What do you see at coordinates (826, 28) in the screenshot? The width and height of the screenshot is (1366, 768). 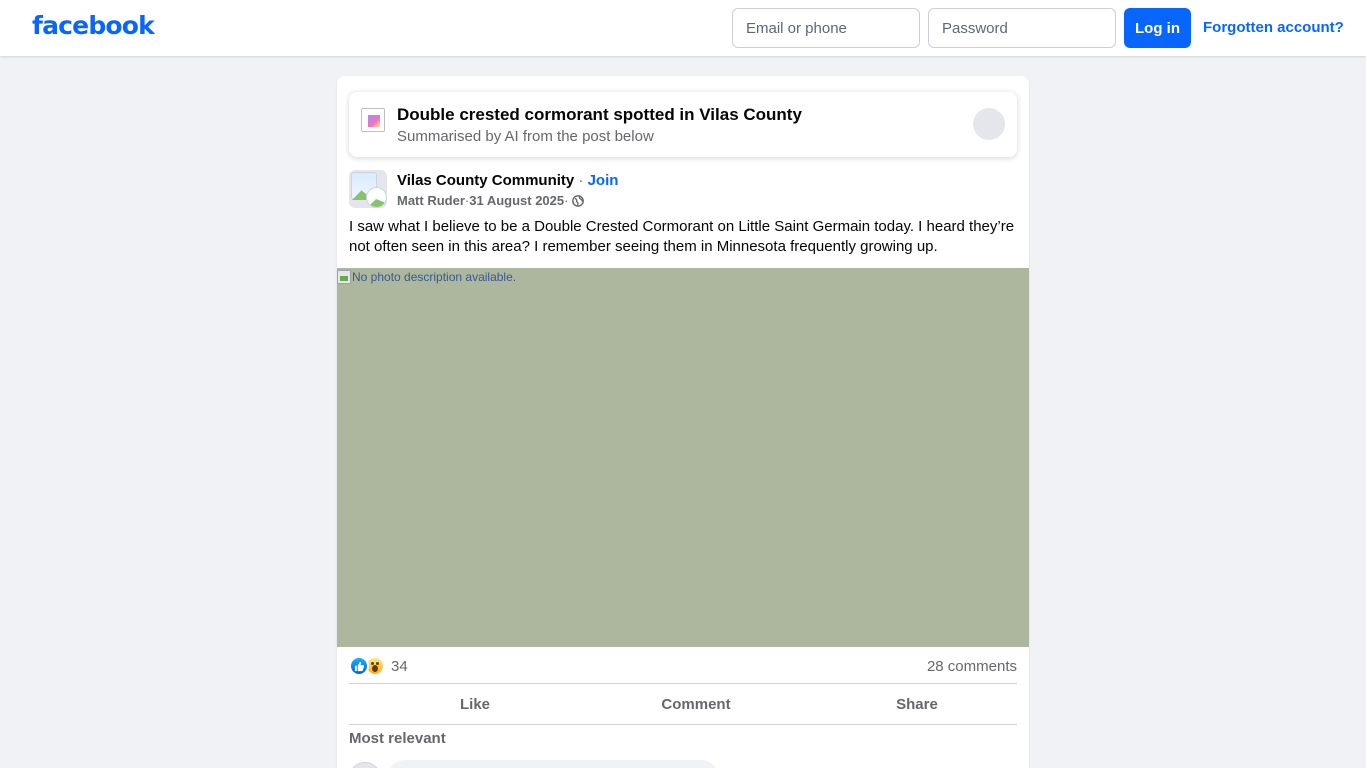 I see `email-field` at bounding box center [826, 28].